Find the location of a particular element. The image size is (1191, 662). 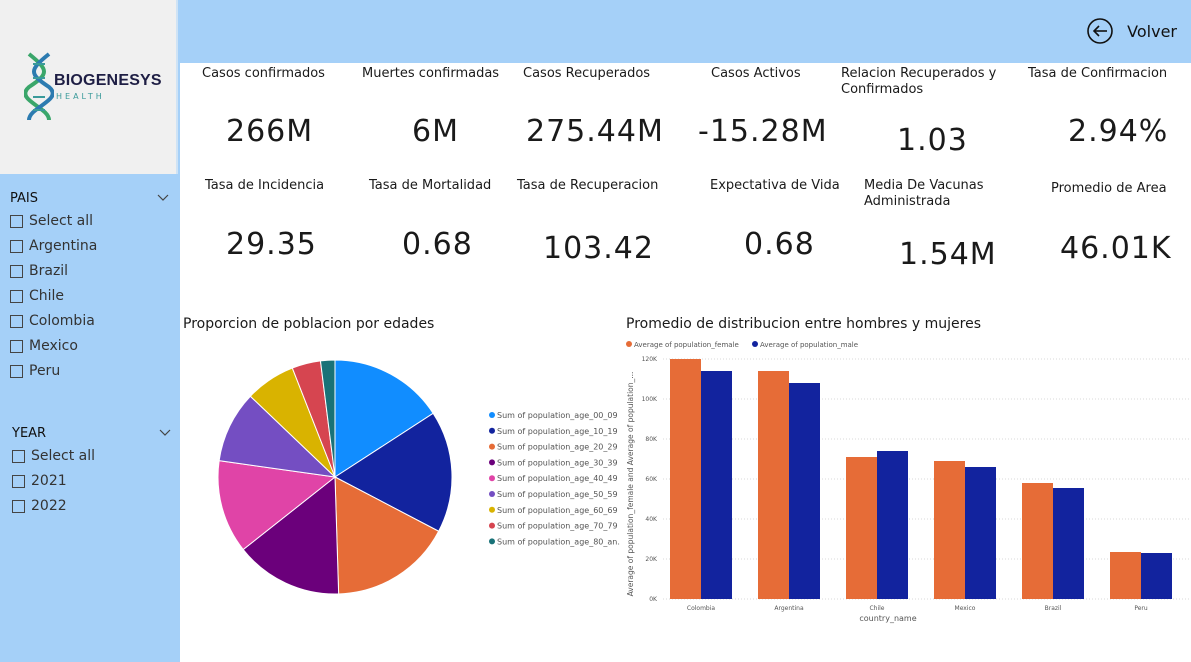

kpi-label: Muertes confirmadas is located at coordinates (431, 73).